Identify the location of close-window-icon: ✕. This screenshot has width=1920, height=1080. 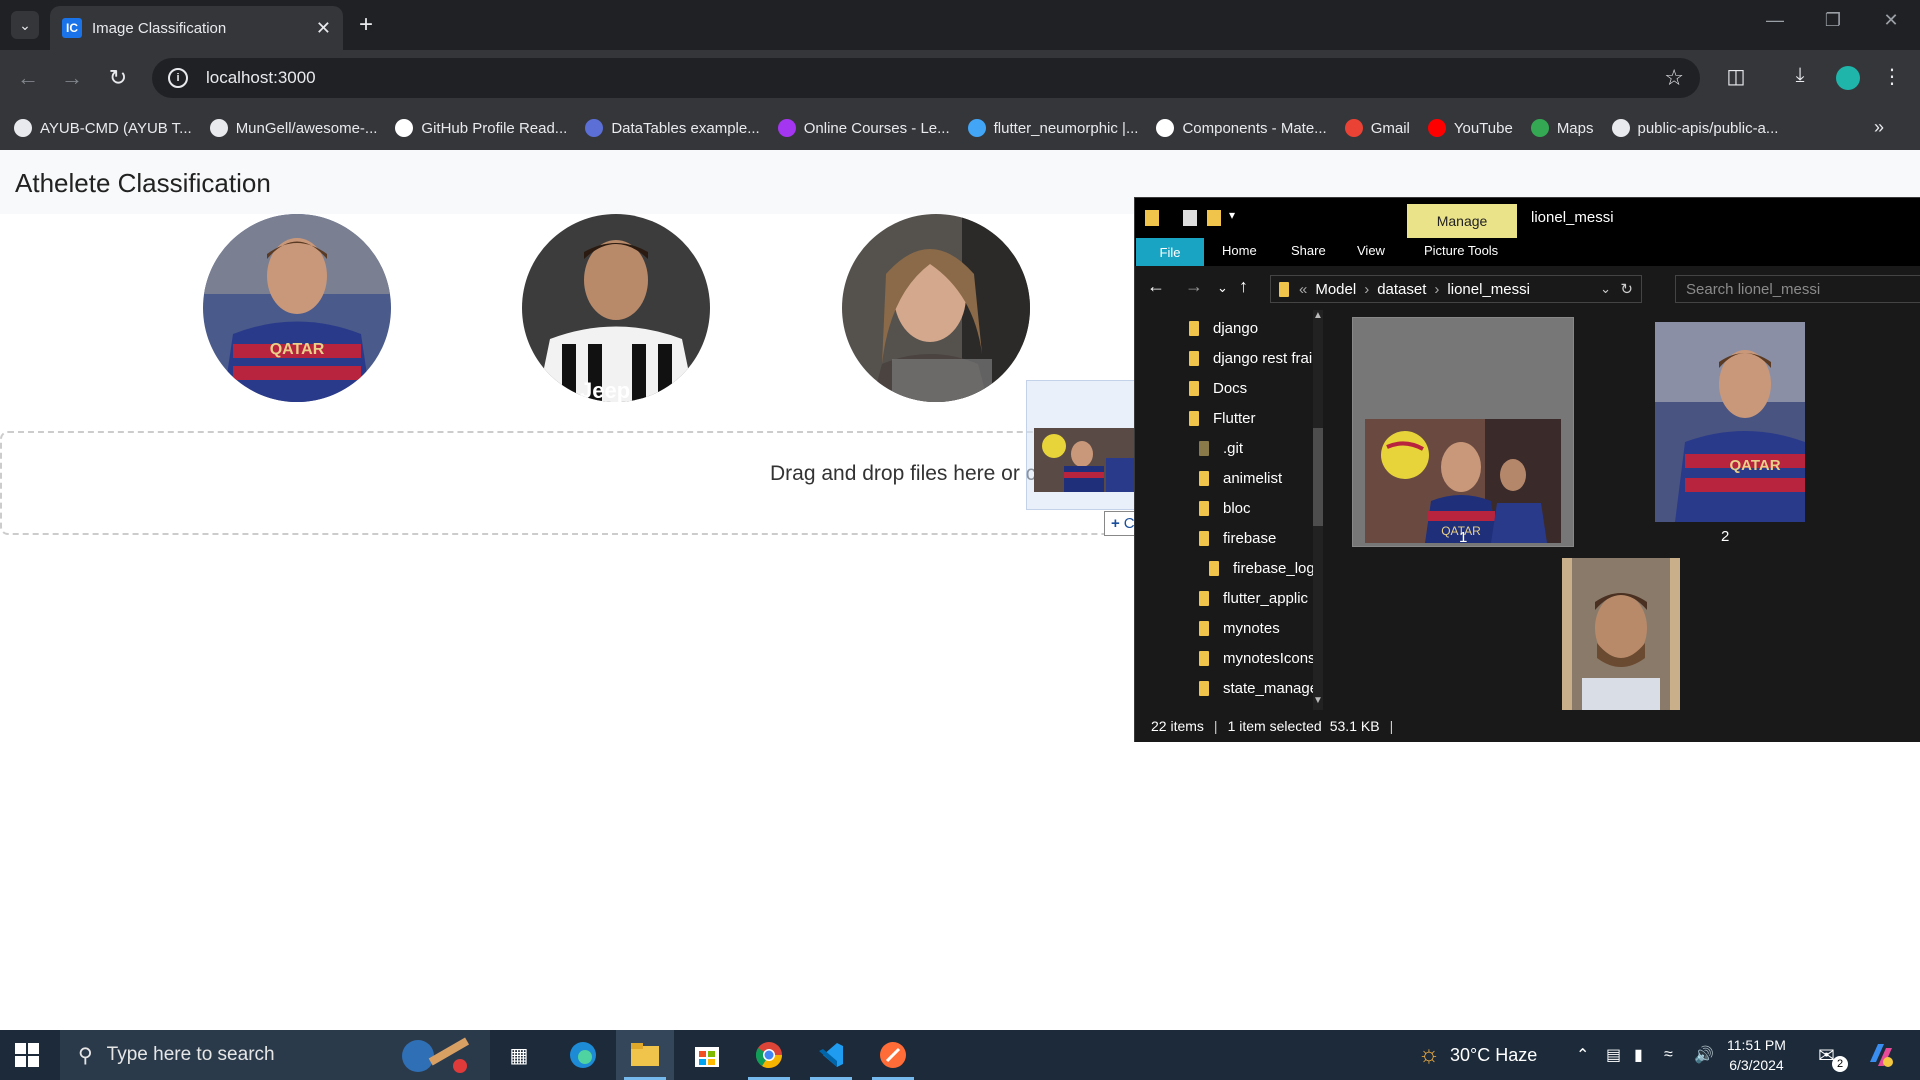
(1891, 20).